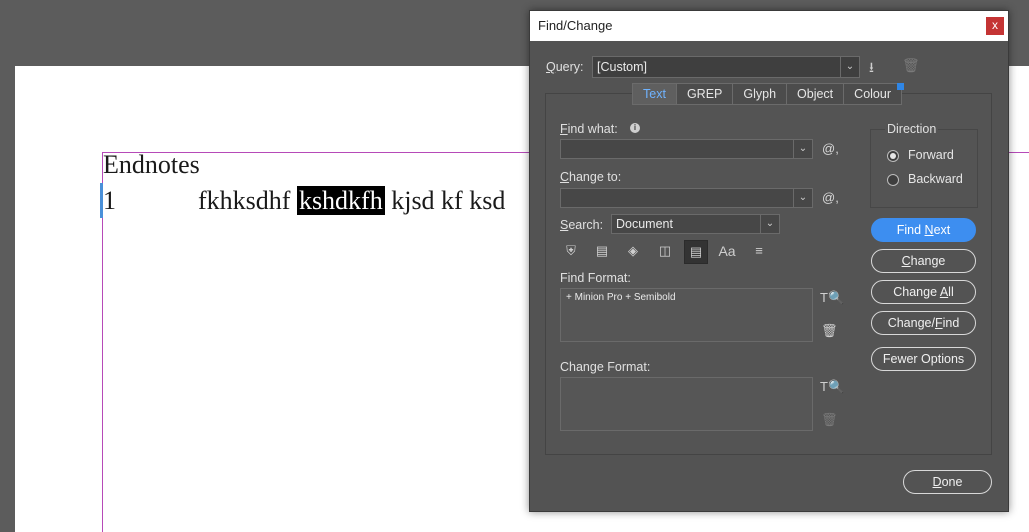 The width and height of the screenshot is (1029, 532). What do you see at coordinates (247, 200) in the screenshot?
I see `text-before: fkhksdhf` at bounding box center [247, 200].